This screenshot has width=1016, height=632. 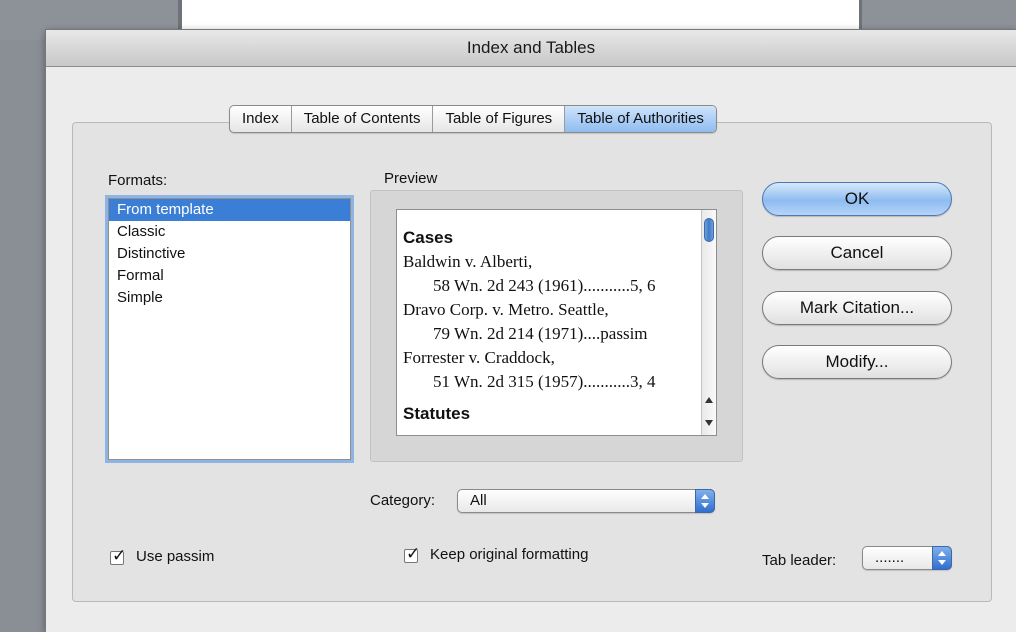 I want to click on preview-line: 79 Wn. 2d 214 (1971)....passim, so click(x=540, y=333).